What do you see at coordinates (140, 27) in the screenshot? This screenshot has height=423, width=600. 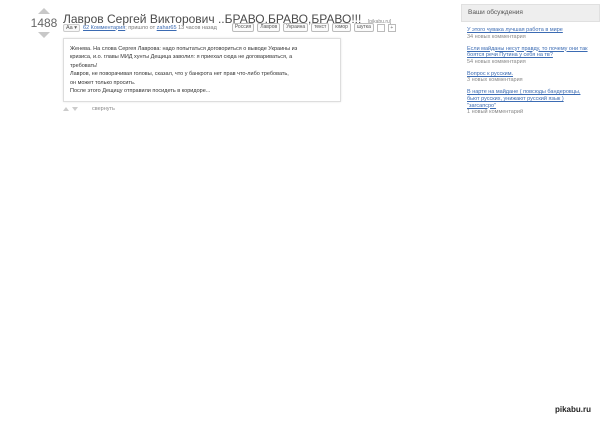 I see `posted-label: ; пришло от` at bounding box center [140, 27].